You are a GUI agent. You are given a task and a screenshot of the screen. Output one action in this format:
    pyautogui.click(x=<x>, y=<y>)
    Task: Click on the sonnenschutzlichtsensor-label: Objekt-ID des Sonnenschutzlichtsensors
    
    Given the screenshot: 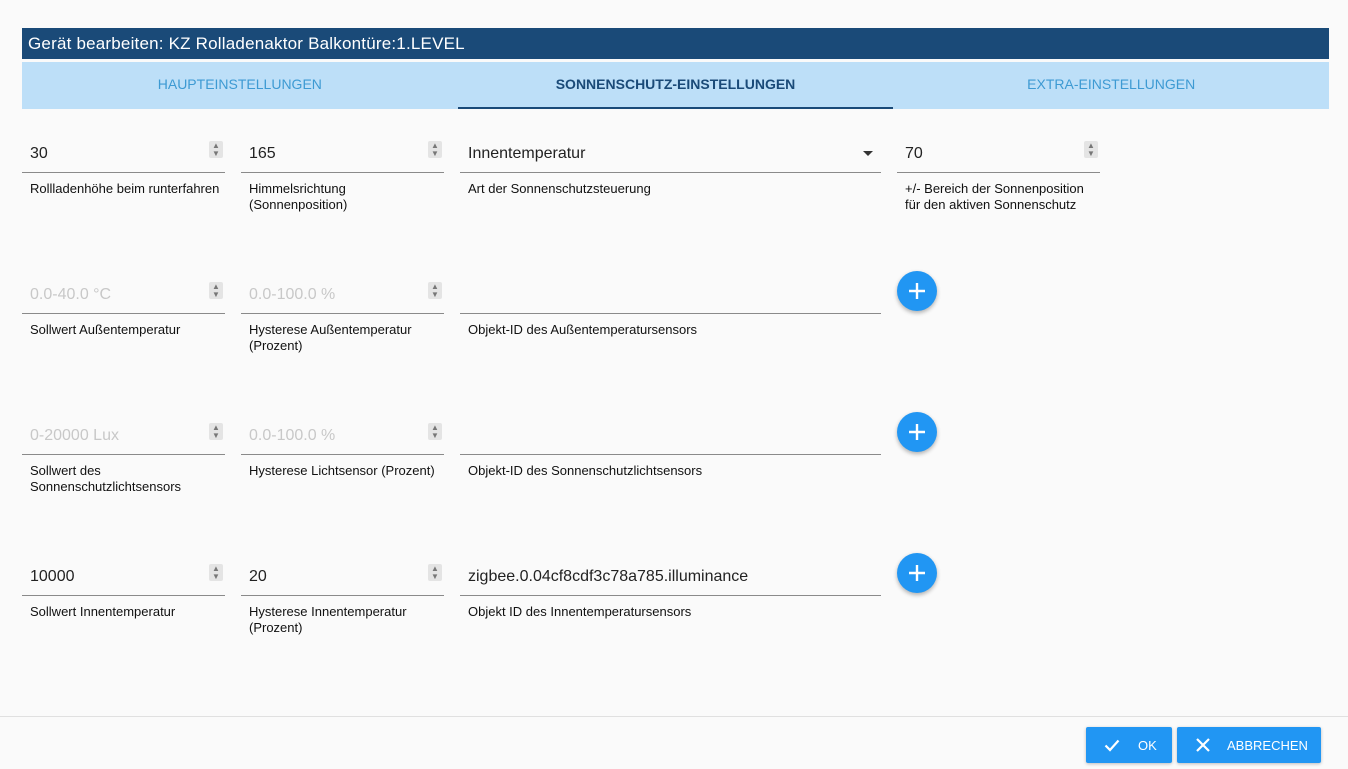 What is the action you would take?
    pyautogui.click(x=585, y=470)
    